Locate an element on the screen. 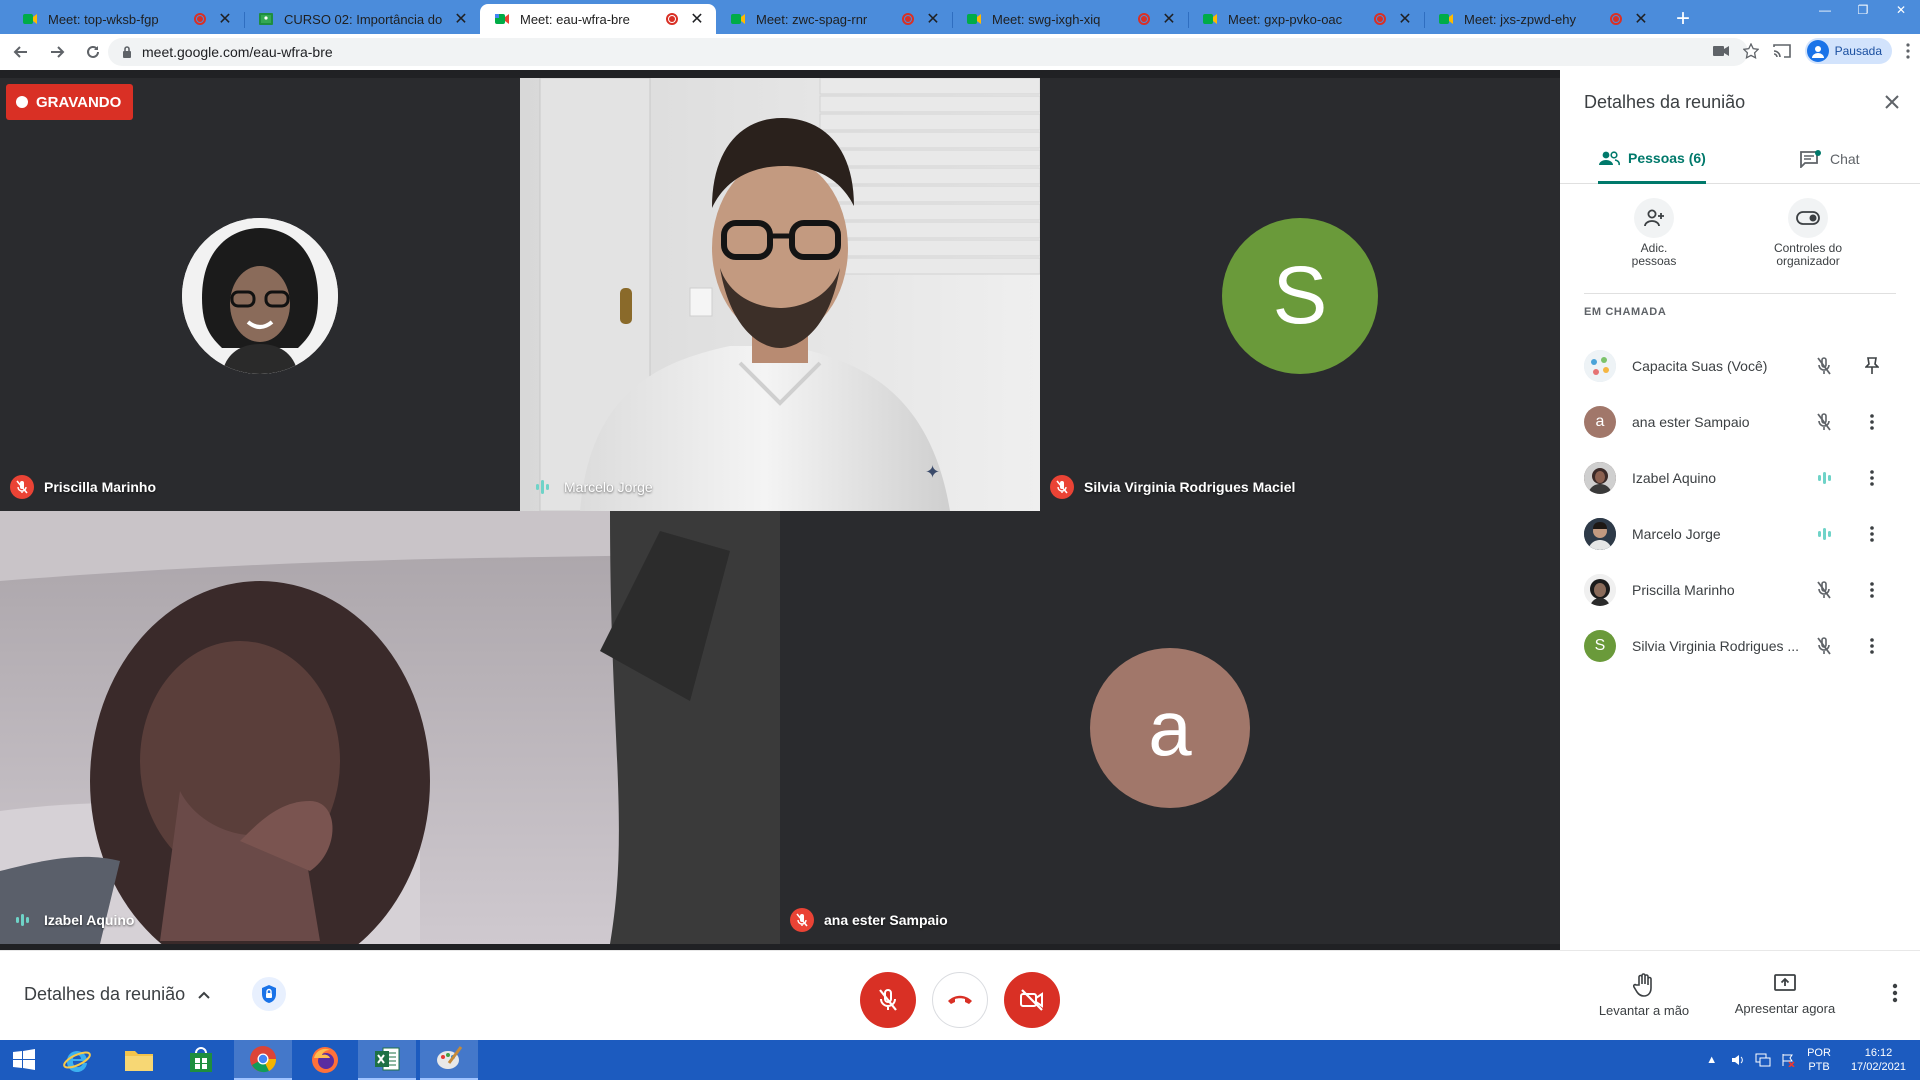 The width and height of the screenshot is (1920, 1080). notification-flag-icon is located at coordinates (1788, 1060).